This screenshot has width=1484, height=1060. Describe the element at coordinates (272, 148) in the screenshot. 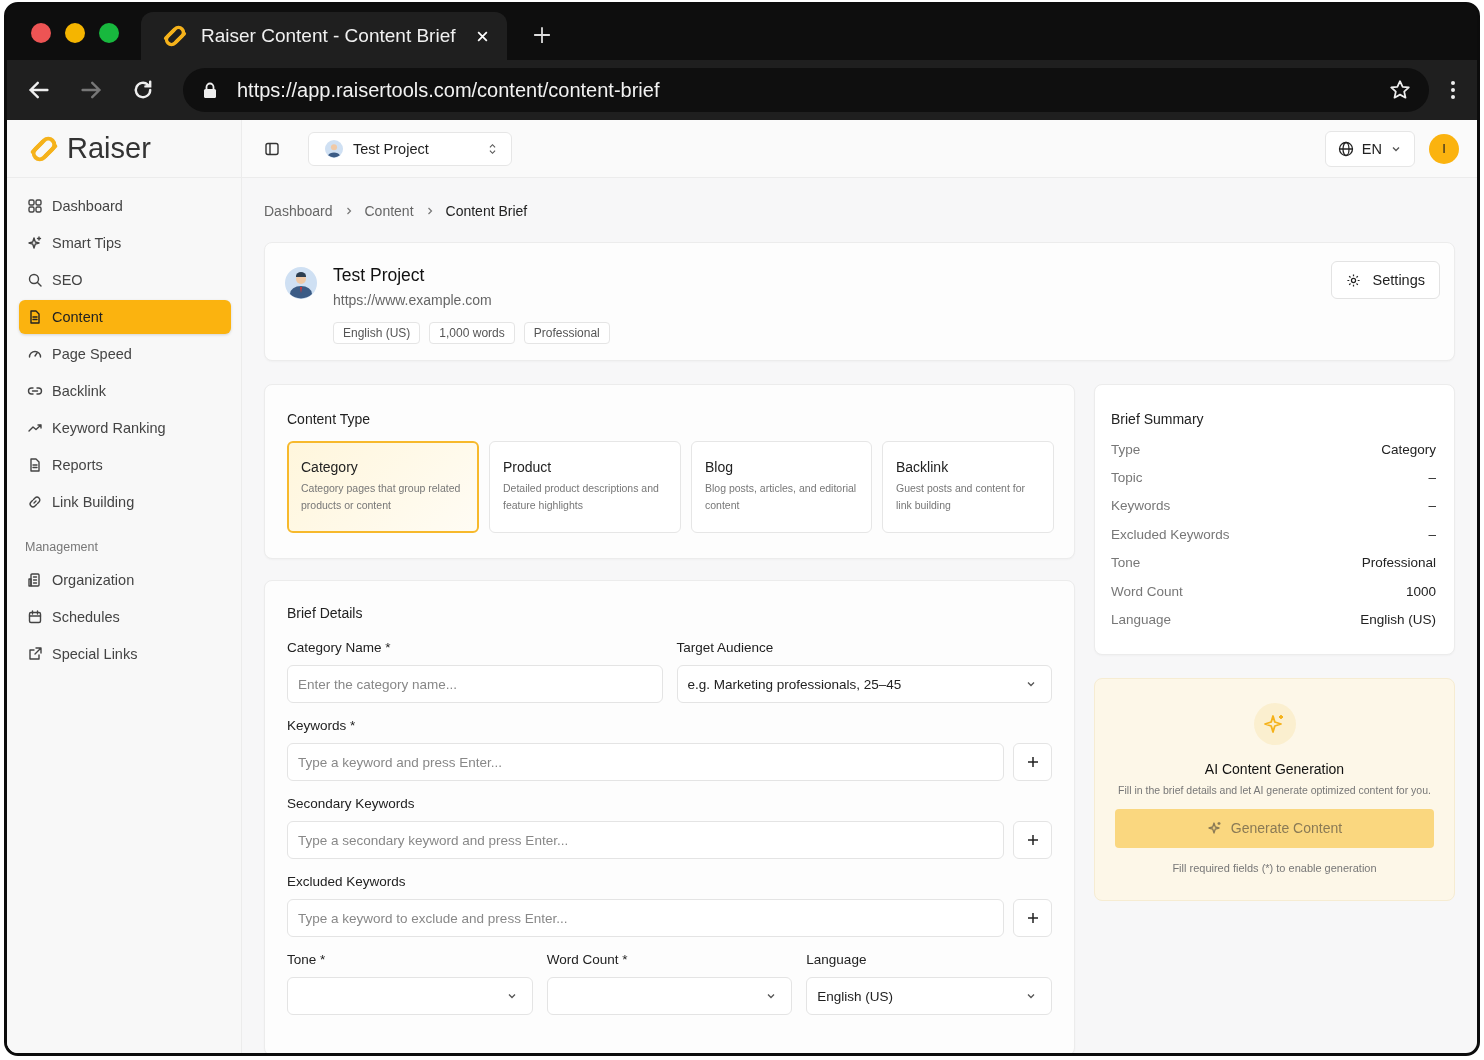

I see `sidebar-toggle-icon` at that location.